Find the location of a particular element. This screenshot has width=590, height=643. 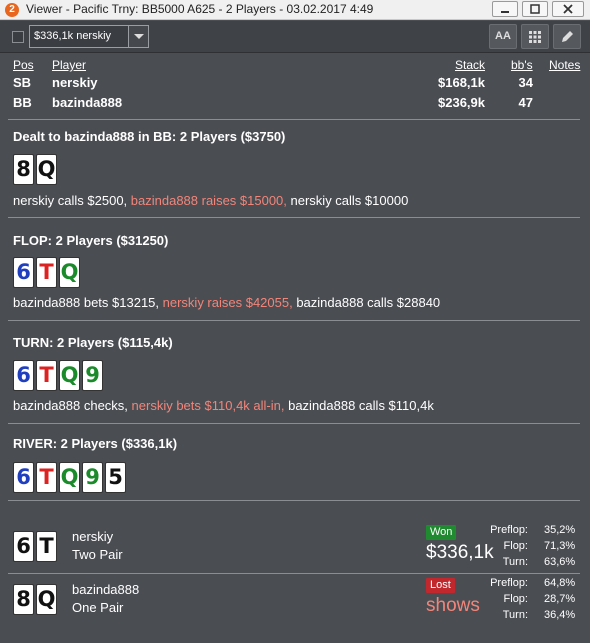

pencil-icon is located at coordinates (567, 36).